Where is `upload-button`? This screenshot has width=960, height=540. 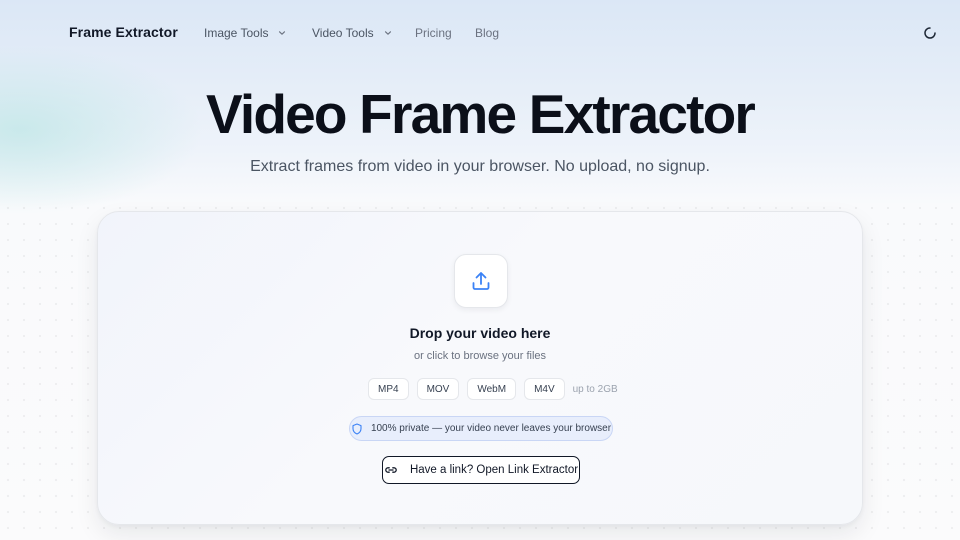 upload-button is located at coordinates (481, 281).